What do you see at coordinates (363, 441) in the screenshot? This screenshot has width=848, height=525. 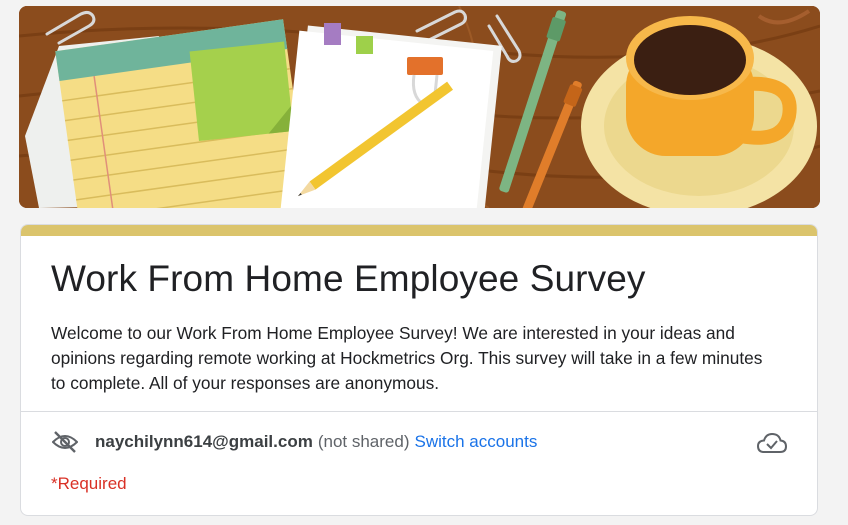 I see `shared-status: (not shared)` at bounding box center [363, 441].